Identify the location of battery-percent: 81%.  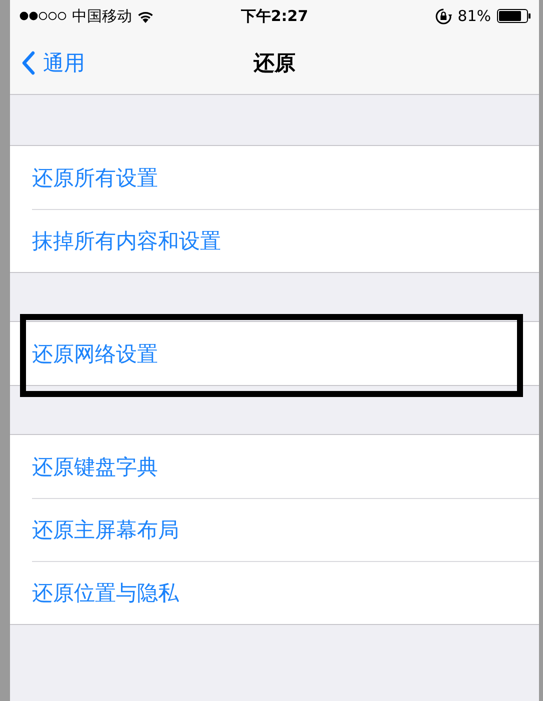
(474, 16).